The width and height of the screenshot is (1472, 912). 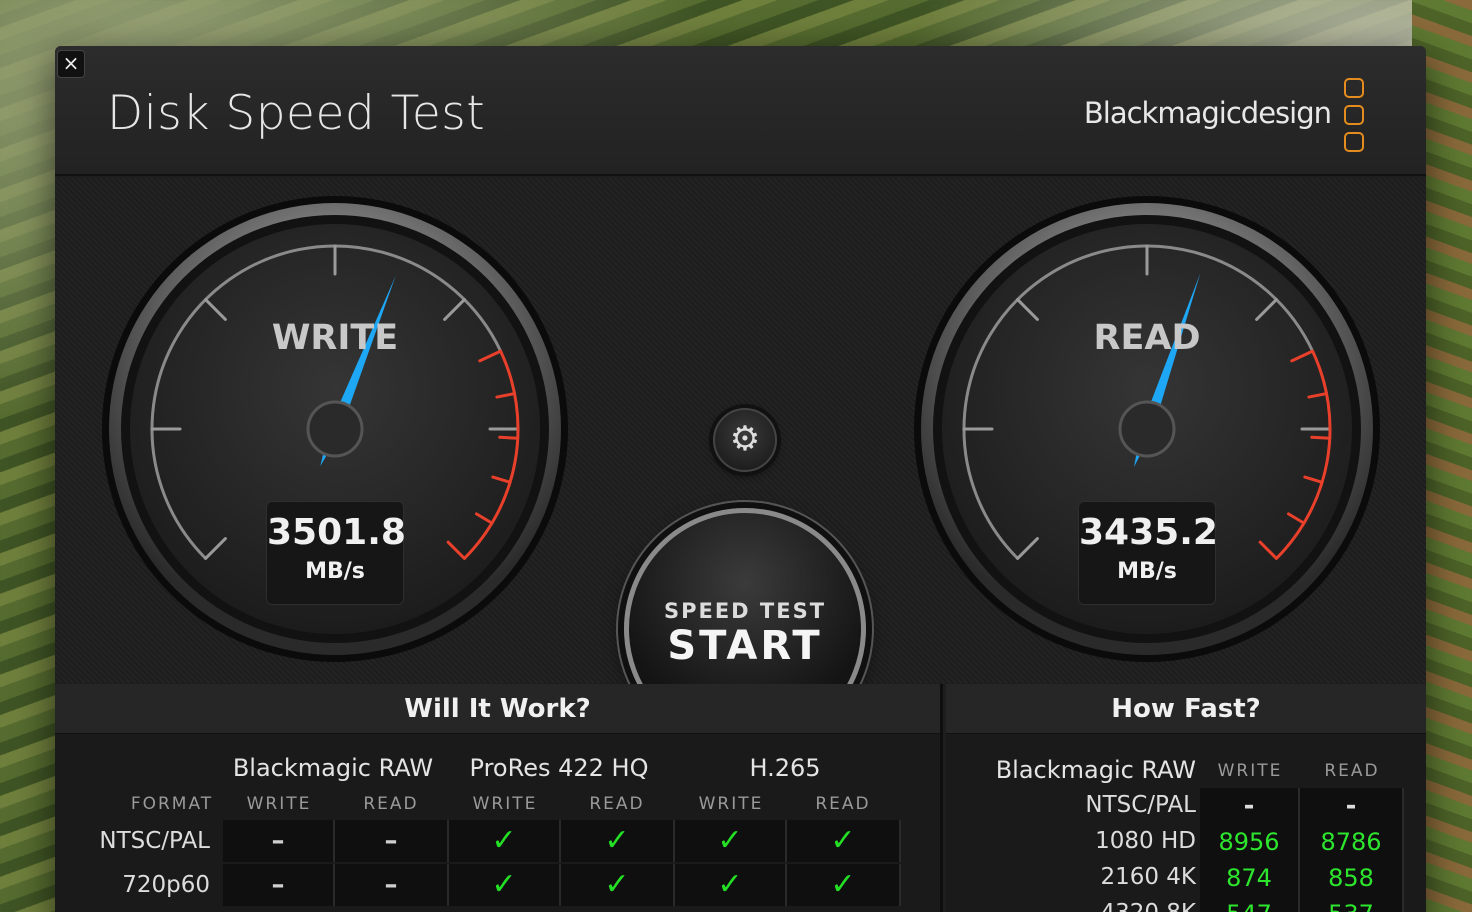 I want to click on how-fast-row-format: 2160 4K, so click(x=1148, y=877).